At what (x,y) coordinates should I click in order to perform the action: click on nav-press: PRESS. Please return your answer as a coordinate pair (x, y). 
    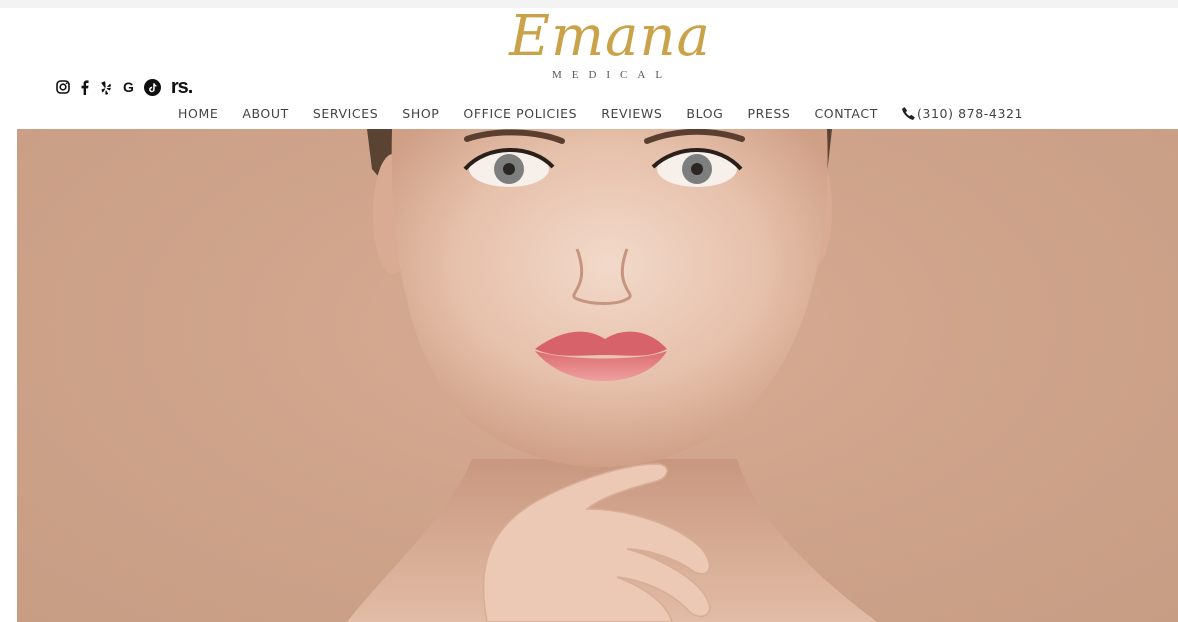
    Looking at the image, I should click on (768, 113).